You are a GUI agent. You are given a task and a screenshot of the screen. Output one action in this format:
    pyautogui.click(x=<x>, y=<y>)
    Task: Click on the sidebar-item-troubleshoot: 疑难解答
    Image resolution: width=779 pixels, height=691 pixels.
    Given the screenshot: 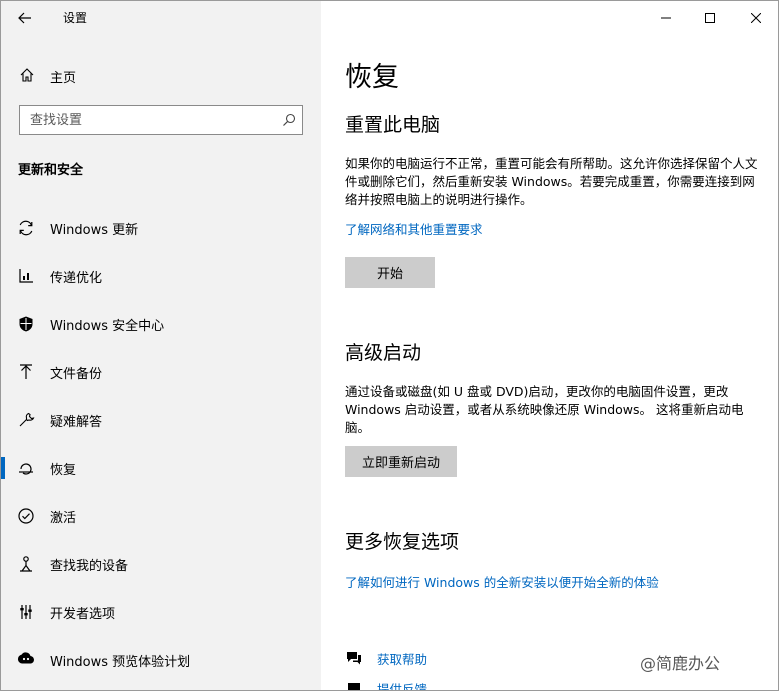 What is the action you would take?
    pyautogui.click(x=161, y=419)
    